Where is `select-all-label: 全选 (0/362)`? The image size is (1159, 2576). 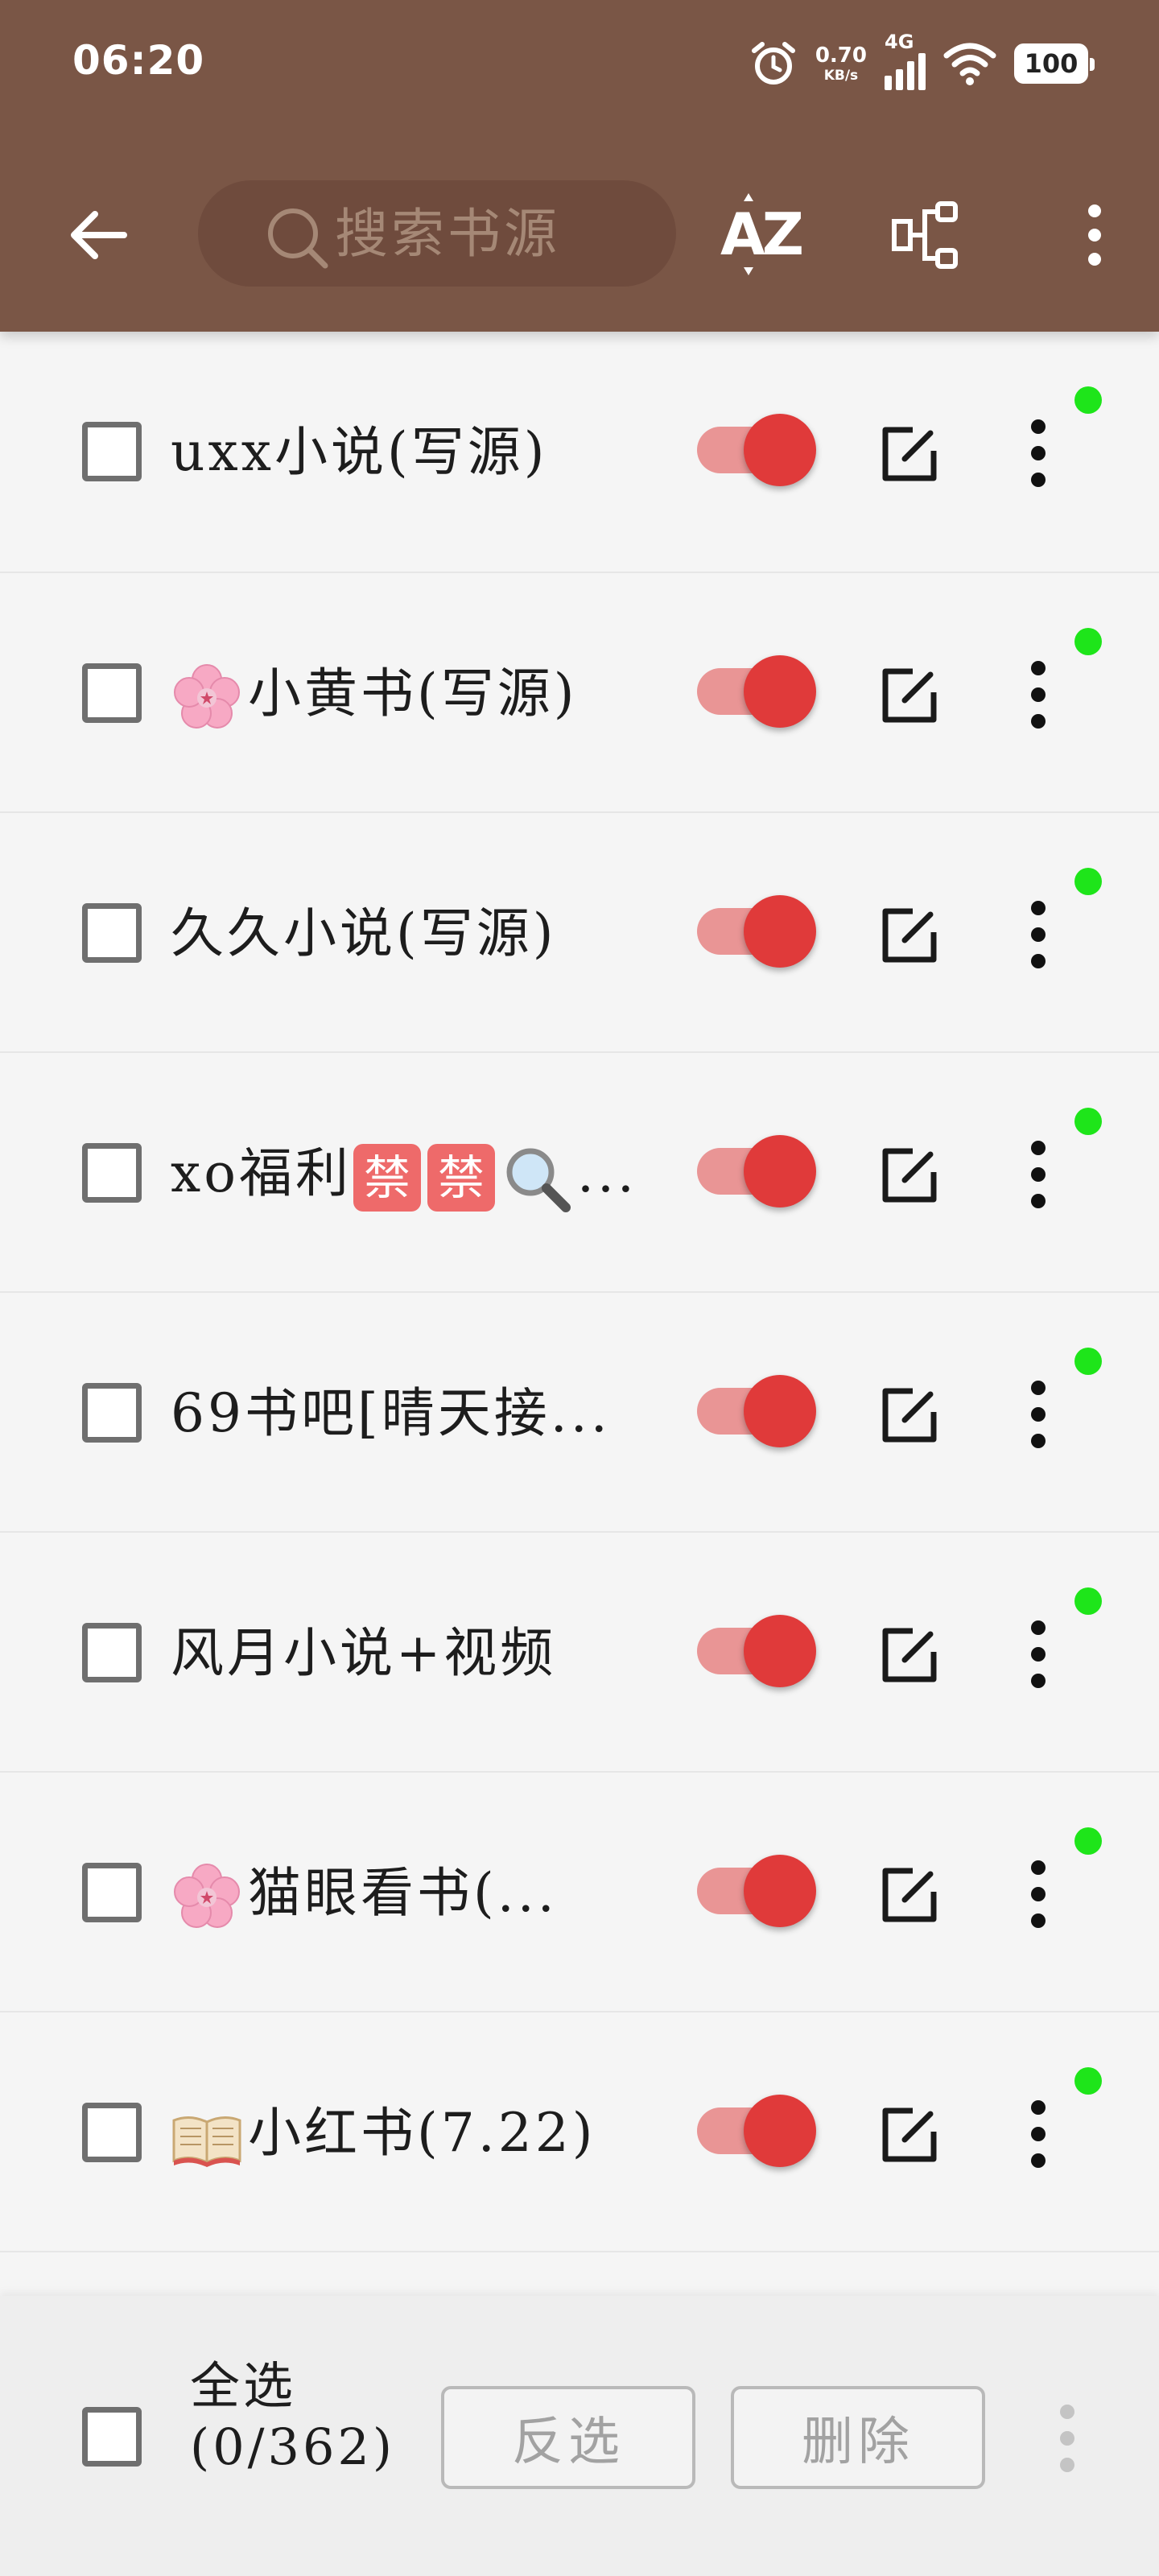 select-all-label: 全选 (0/362) is located at coordinates (293, 2416).